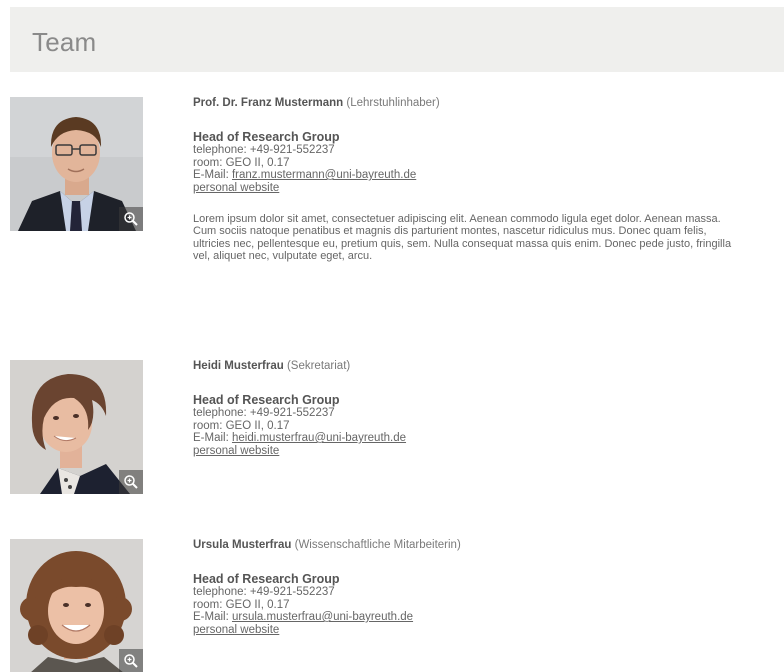  What do you see at coordinates (473, 175) in the screenshot?
I see `member-email-line: E-Mail: franz.mustermann@uni-bayreuth.de` at bounding box center [473, 175].